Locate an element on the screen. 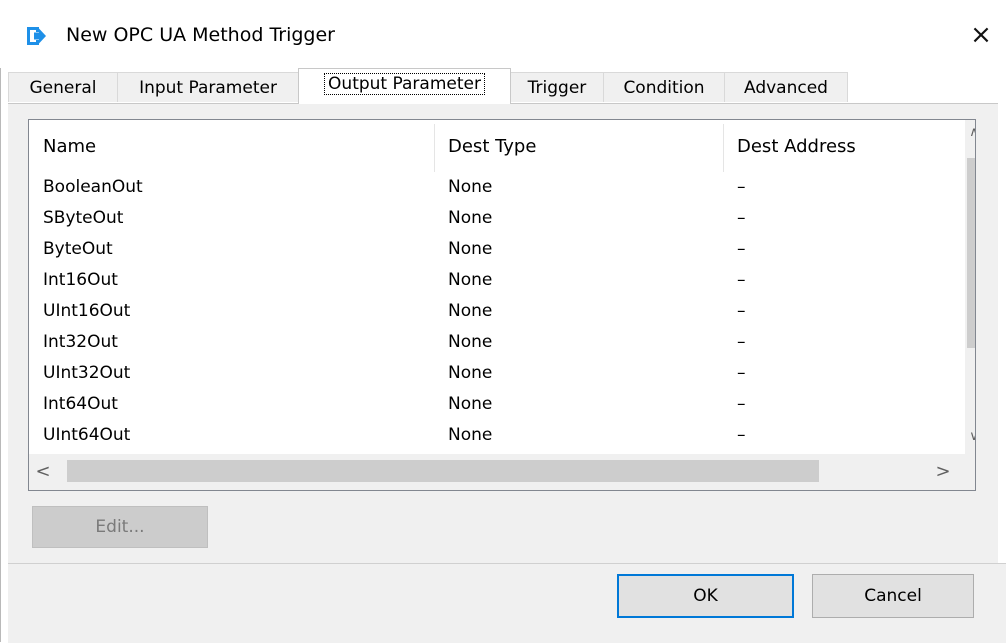  column-header-dest-address: Dest Address is located at coordinates (796, 146).